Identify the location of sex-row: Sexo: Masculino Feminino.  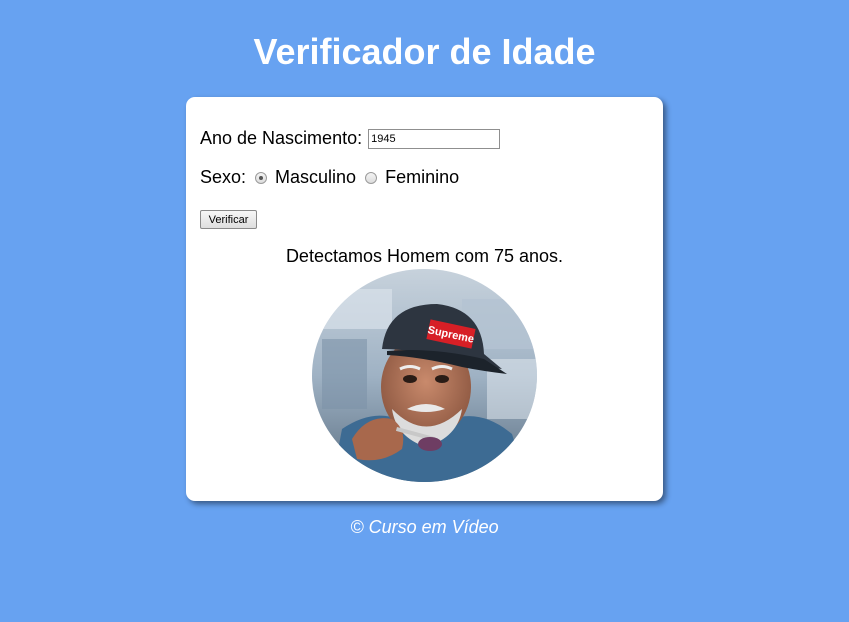
(329, 177).